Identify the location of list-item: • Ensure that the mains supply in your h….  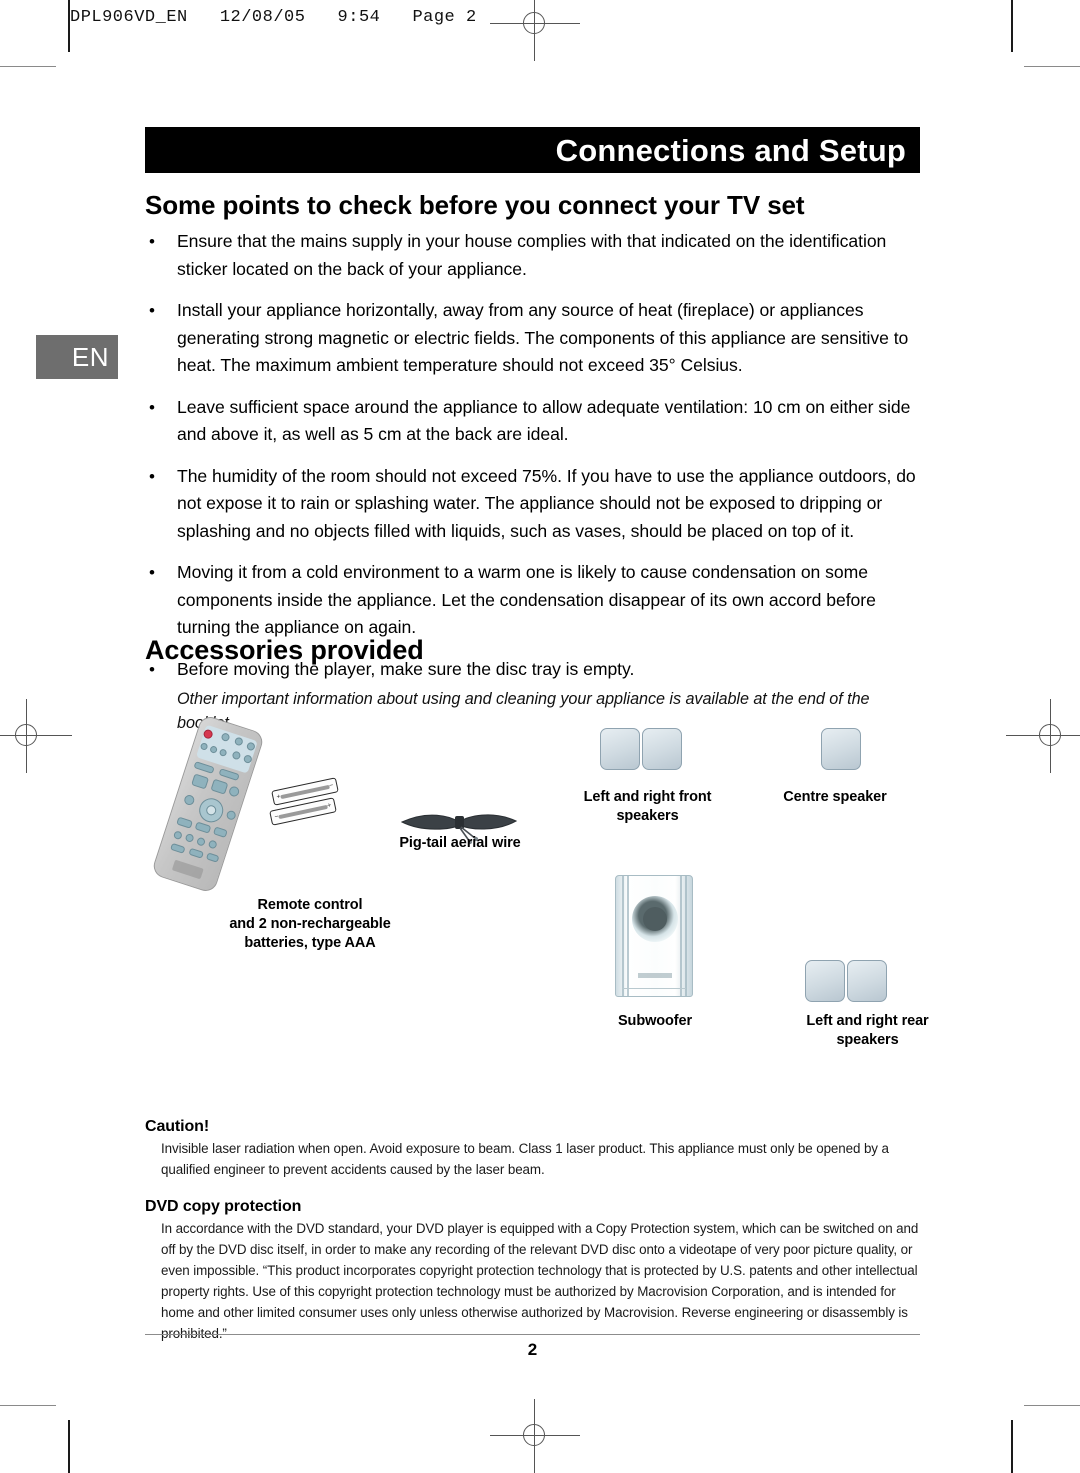
(532, 255).